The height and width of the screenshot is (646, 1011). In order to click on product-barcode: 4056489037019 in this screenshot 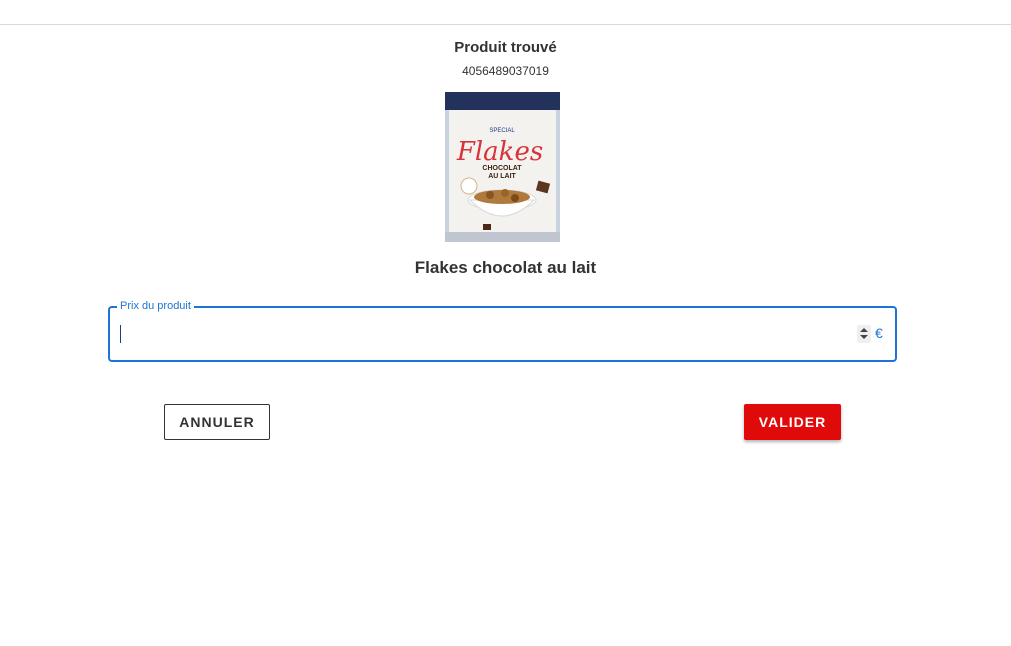, I will do `click(505, 71)`.